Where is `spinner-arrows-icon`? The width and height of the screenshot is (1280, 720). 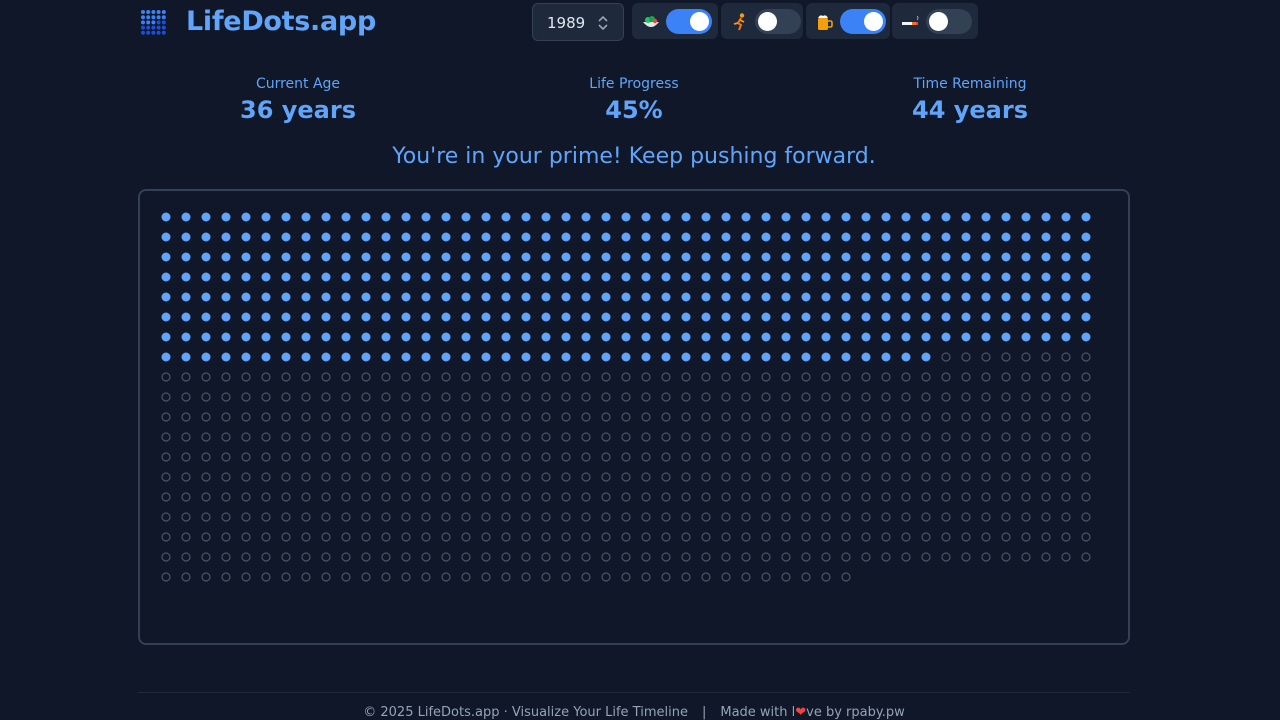
spinner-arrows-icon is located at coordinates (603, 23).